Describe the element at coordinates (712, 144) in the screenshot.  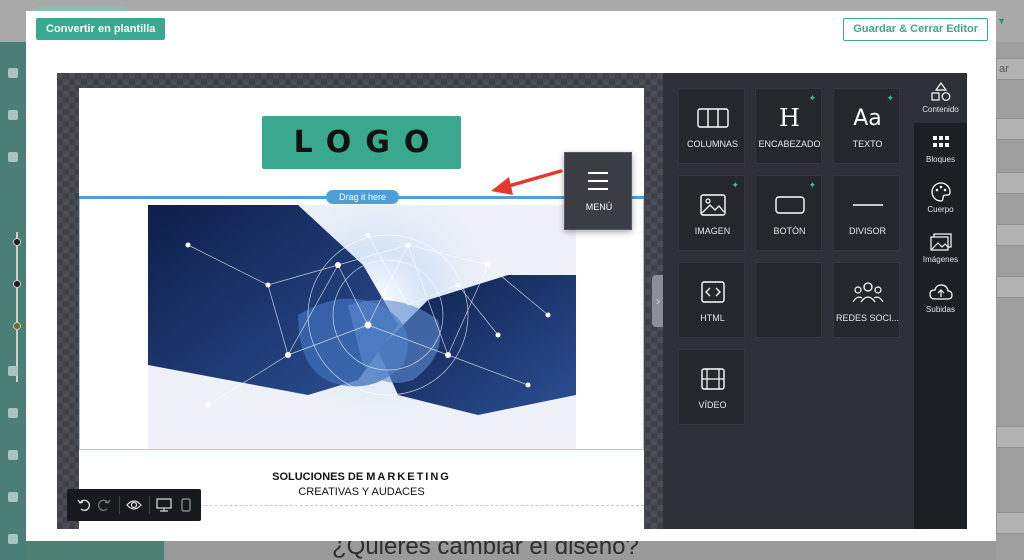
I see `tile-label: COLUMNAS` at that location.